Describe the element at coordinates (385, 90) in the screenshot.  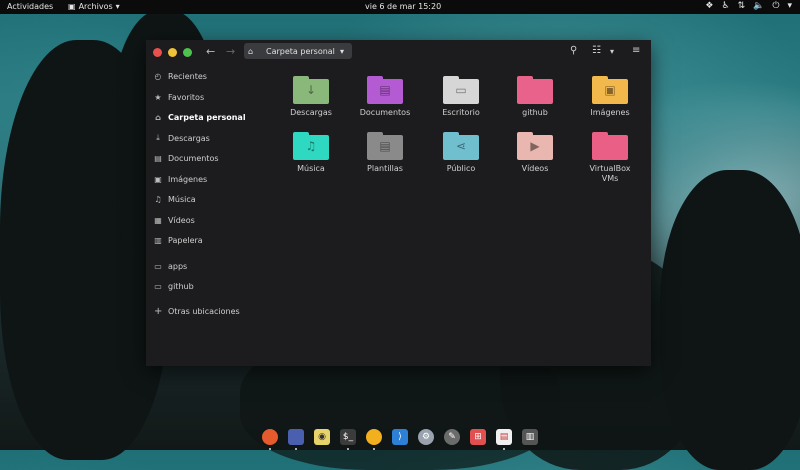
I see `folder-icon: ▤` at that location.